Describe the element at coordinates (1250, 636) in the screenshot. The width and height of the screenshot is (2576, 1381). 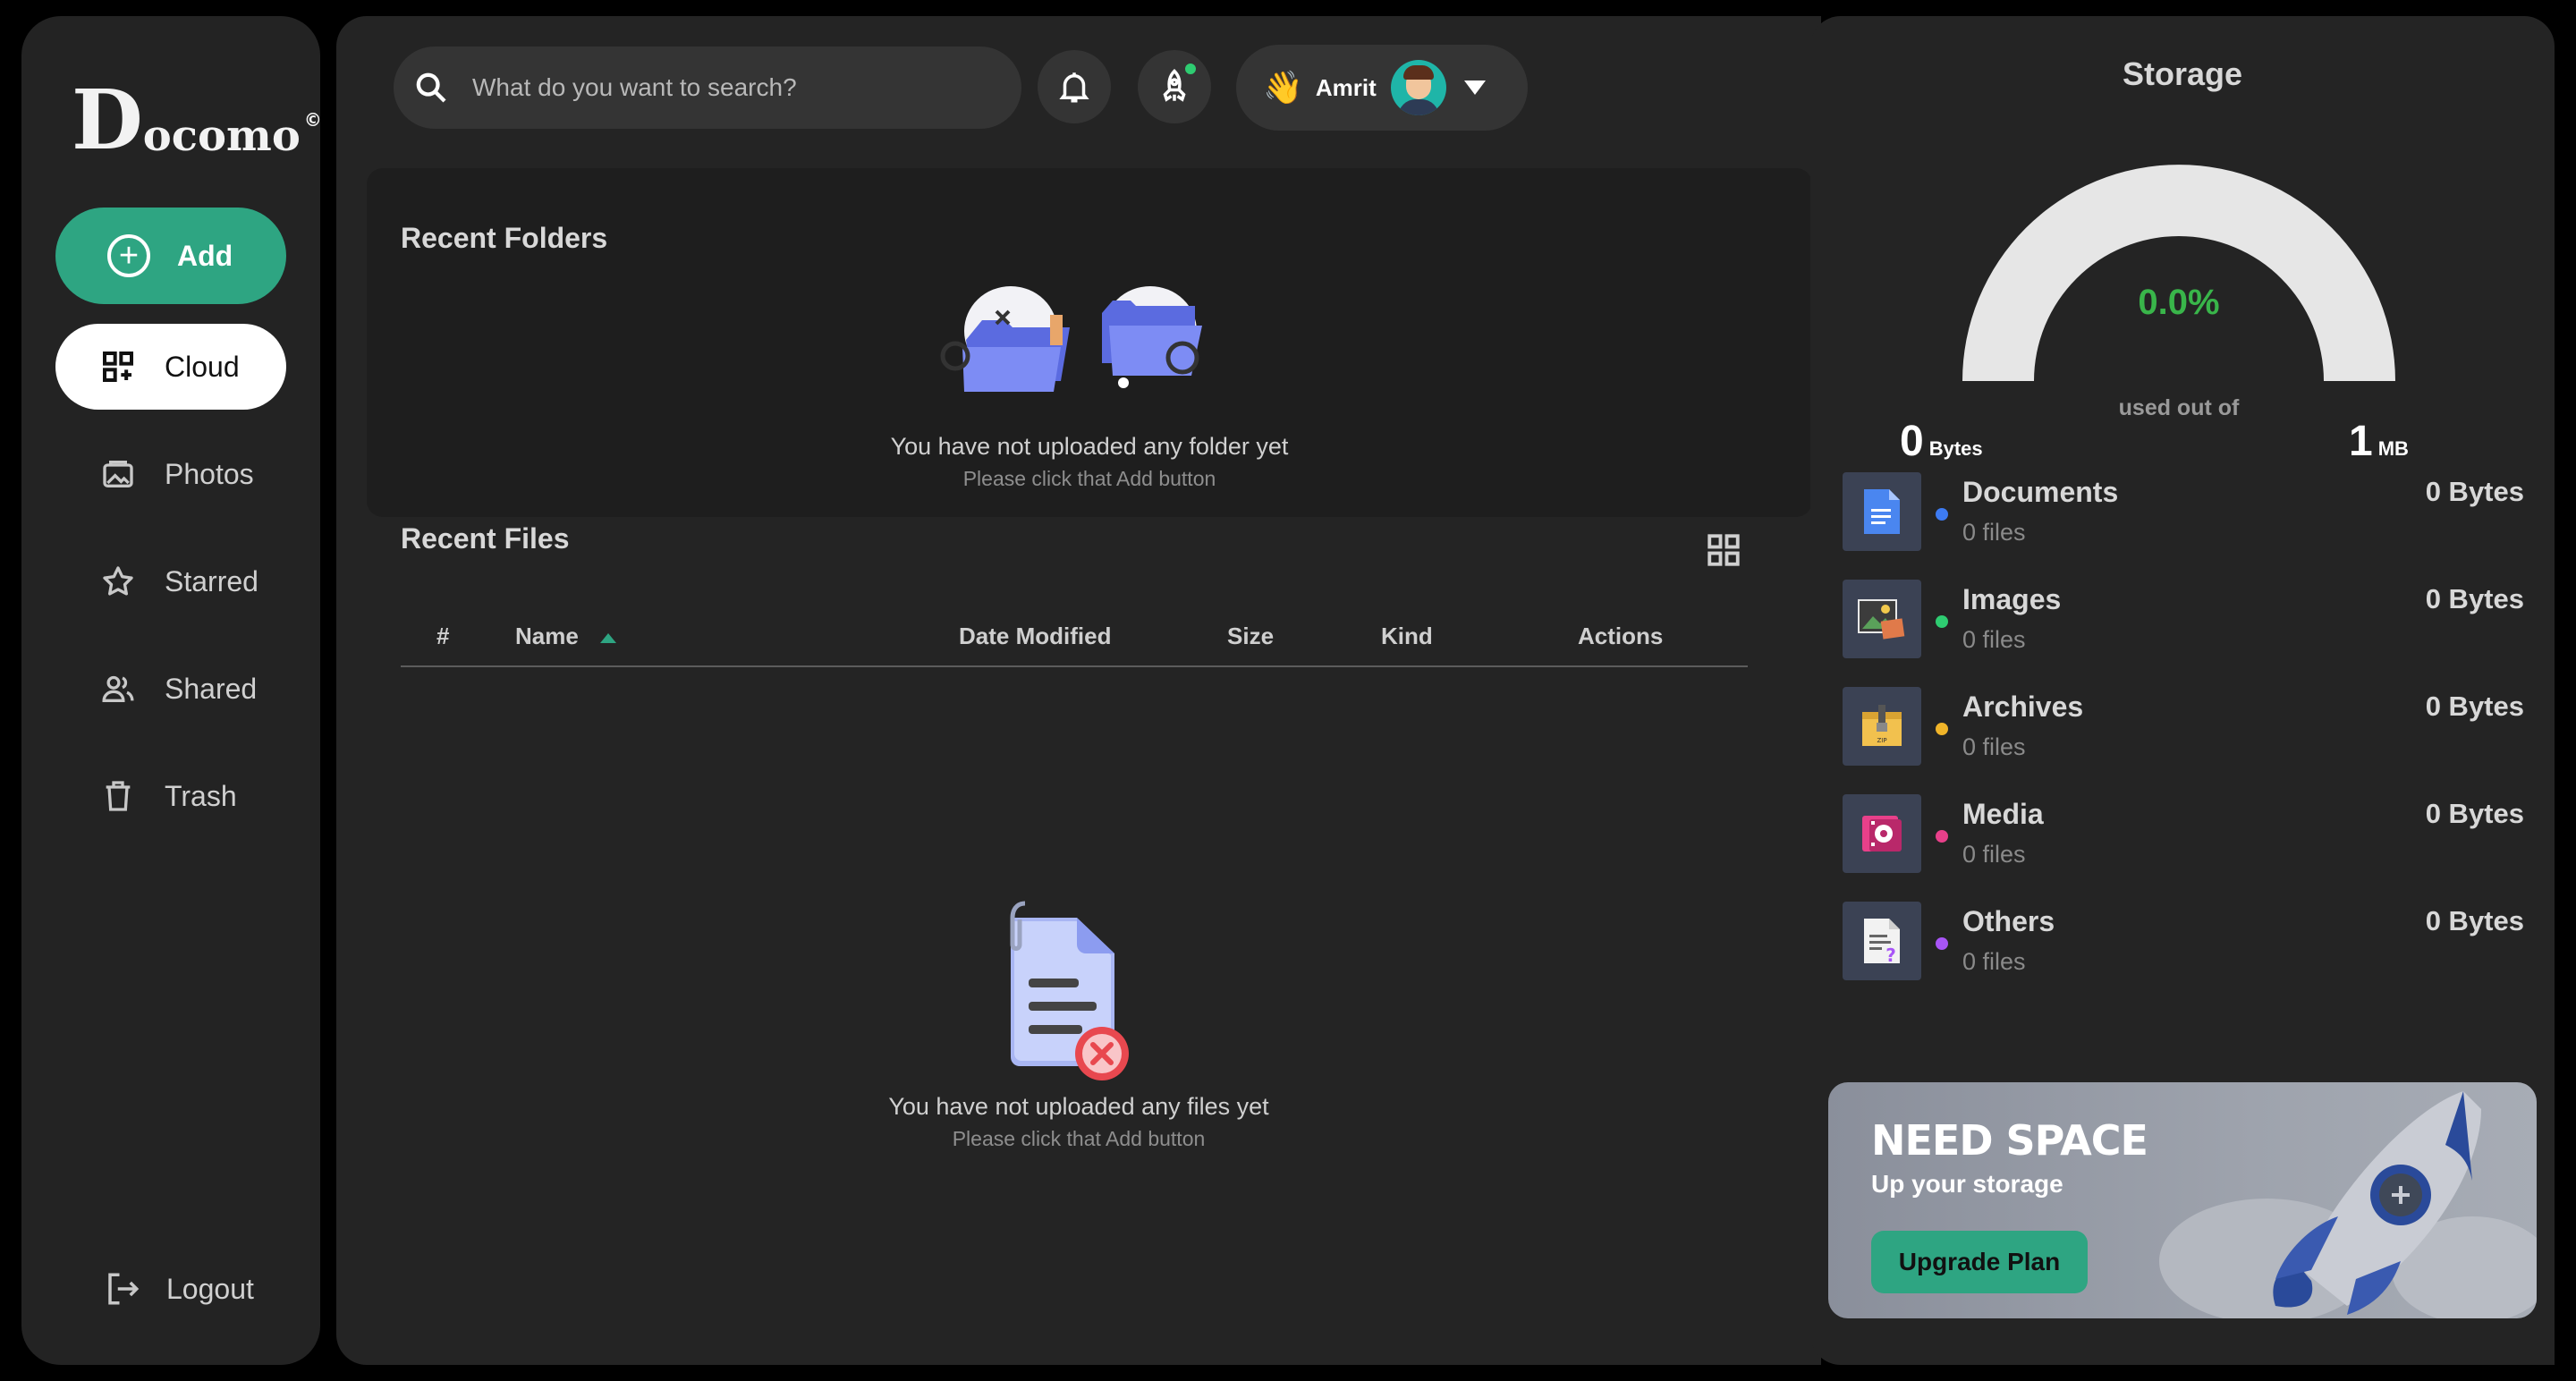
I see `column-size: Size` at that location.